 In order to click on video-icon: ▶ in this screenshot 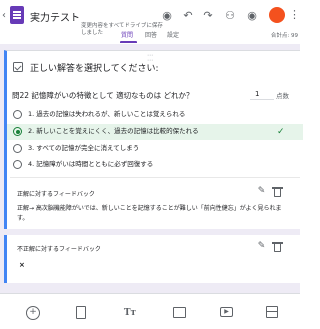, I will do `click(226, 312)`.